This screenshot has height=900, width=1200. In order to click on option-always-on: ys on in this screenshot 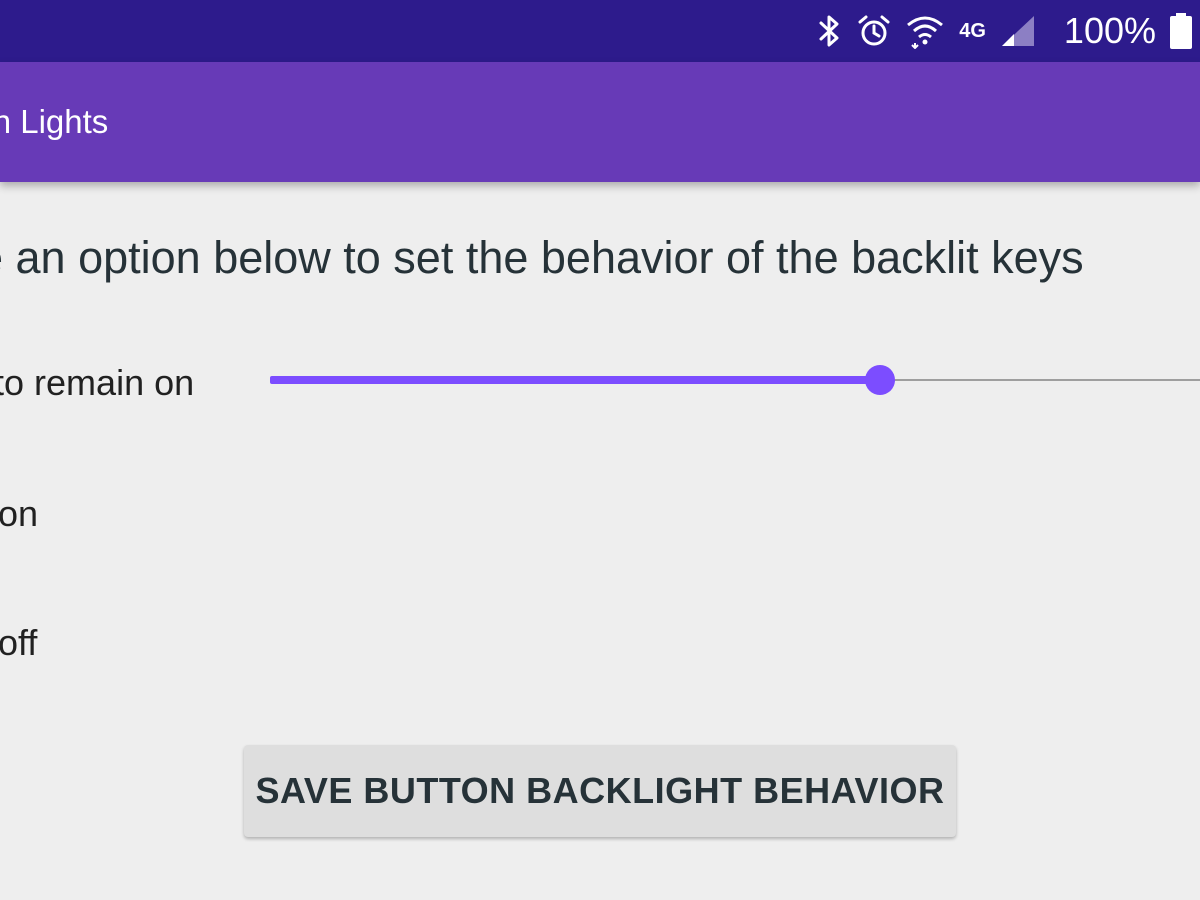, I will do `click(19, 514)`.